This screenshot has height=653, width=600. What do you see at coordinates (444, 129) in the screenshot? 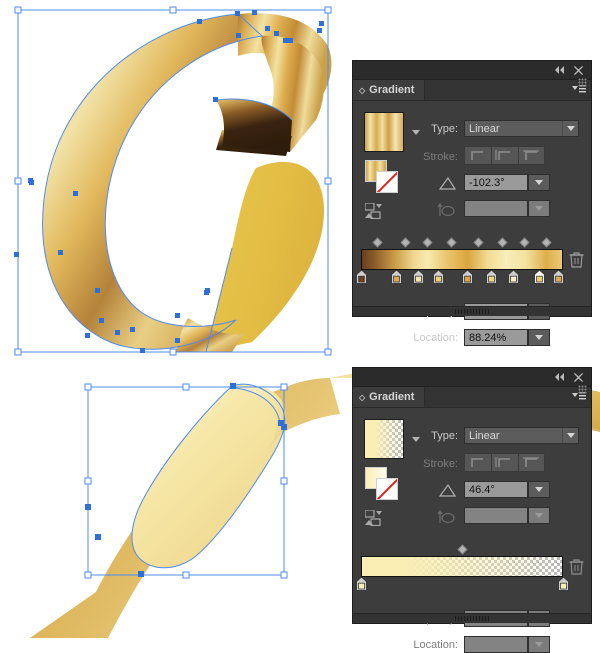
I see `type-label: Type:` at bounding box center [444, 129].